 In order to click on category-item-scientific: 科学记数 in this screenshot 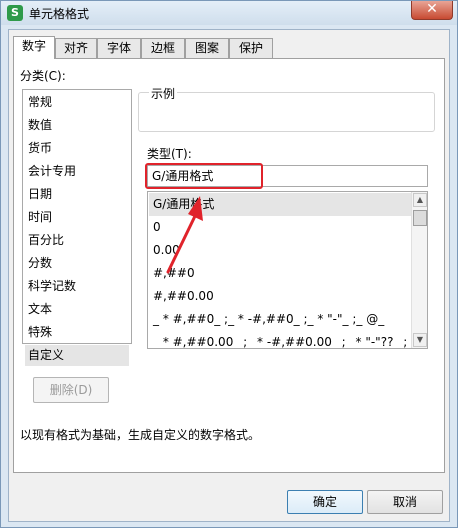, I will do `click(77, 286)`.